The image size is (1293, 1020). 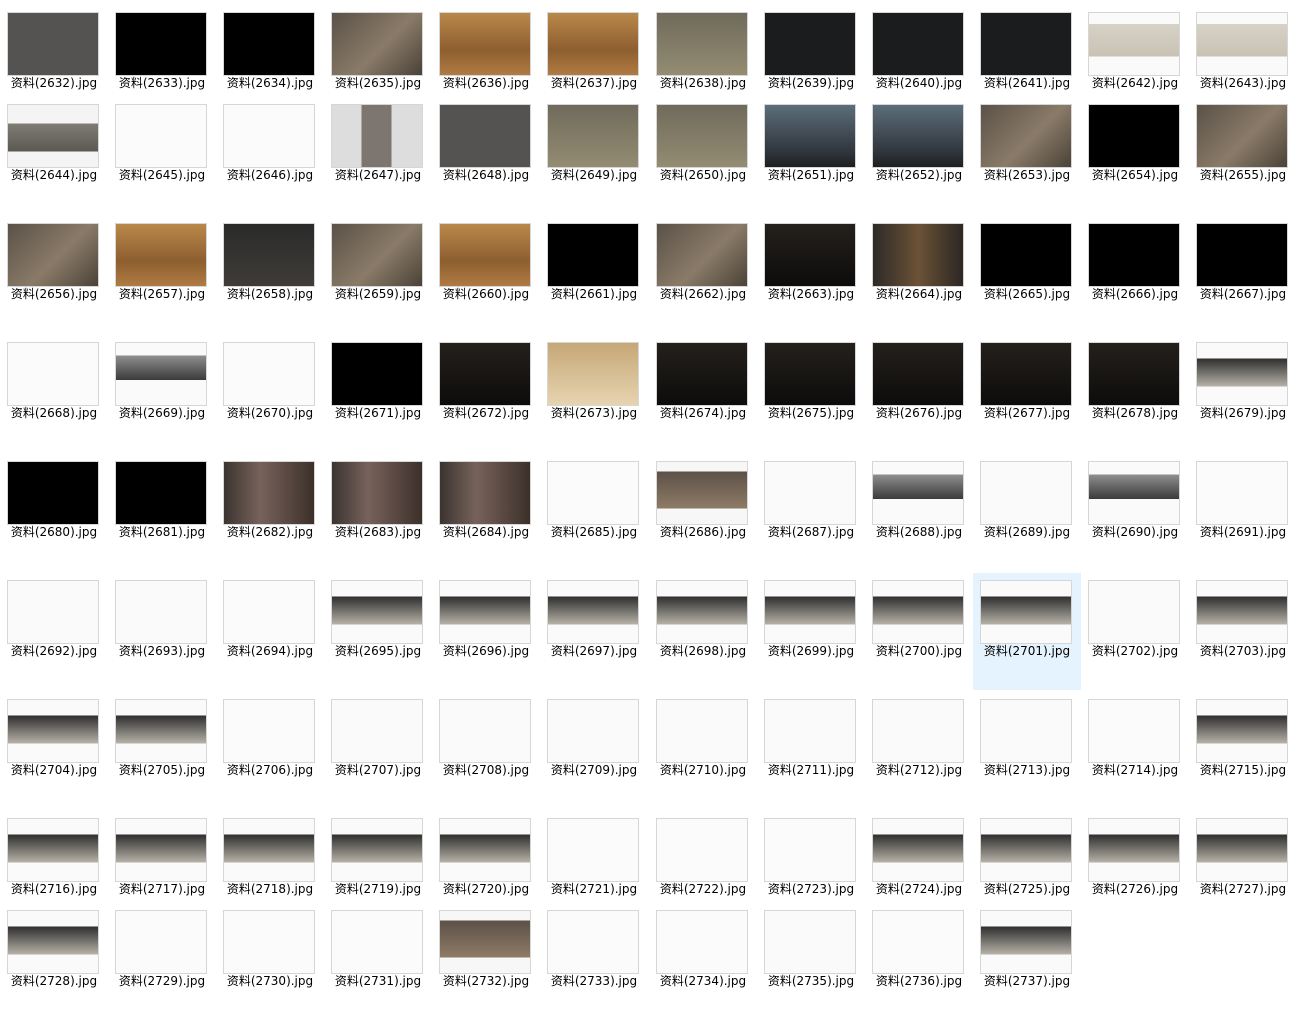 I want to click on file-item: 资料(2644).jpg, so click(x=54, y=155).